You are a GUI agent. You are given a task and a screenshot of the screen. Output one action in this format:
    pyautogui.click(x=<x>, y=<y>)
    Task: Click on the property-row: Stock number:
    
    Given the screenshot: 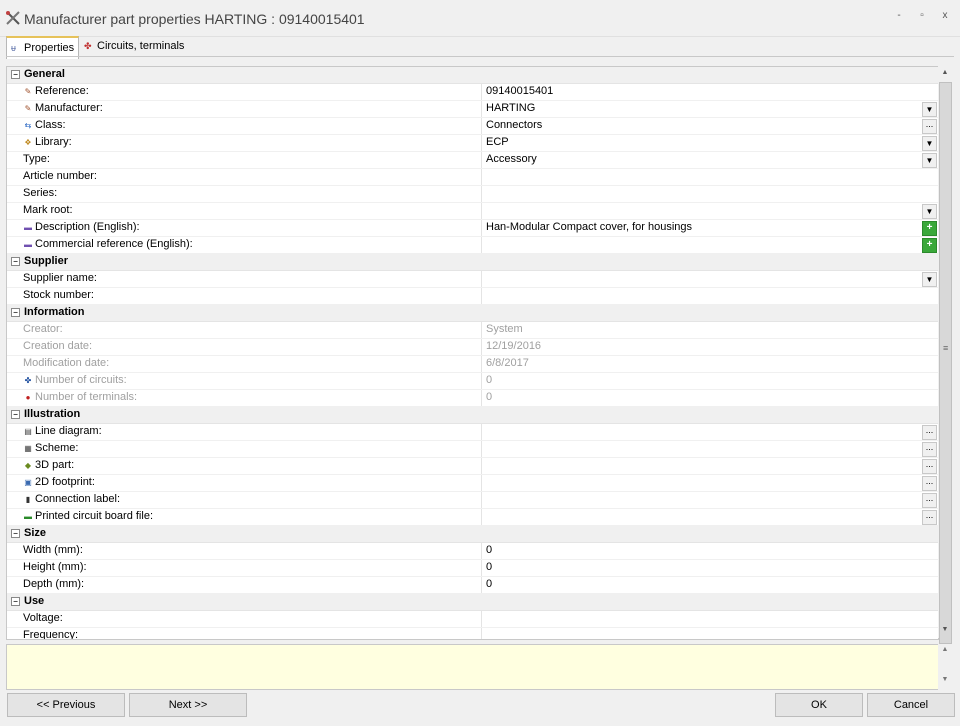 What is the action you would take?
    pyautogui.click(x=472, y=296)
    